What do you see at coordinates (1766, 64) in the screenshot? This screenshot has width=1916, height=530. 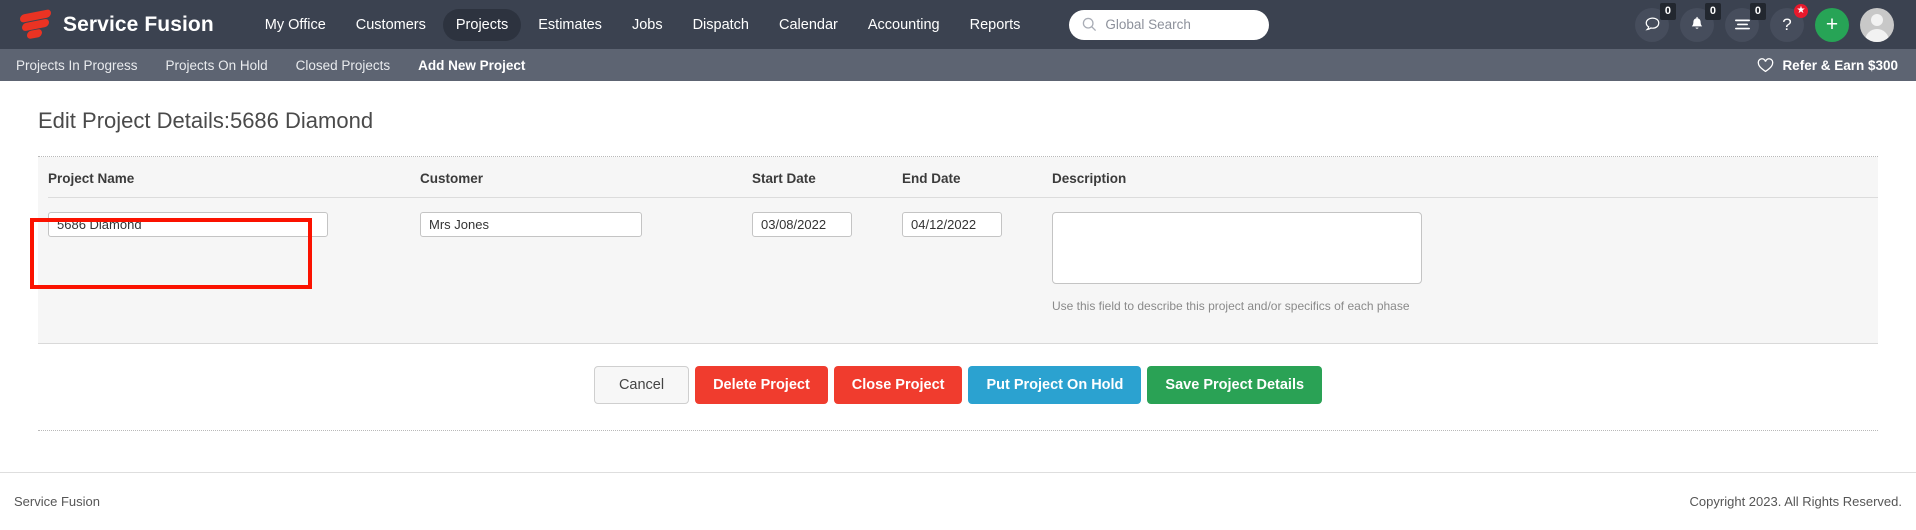 I see `heart-icon` at bounding box center [1766, 64].